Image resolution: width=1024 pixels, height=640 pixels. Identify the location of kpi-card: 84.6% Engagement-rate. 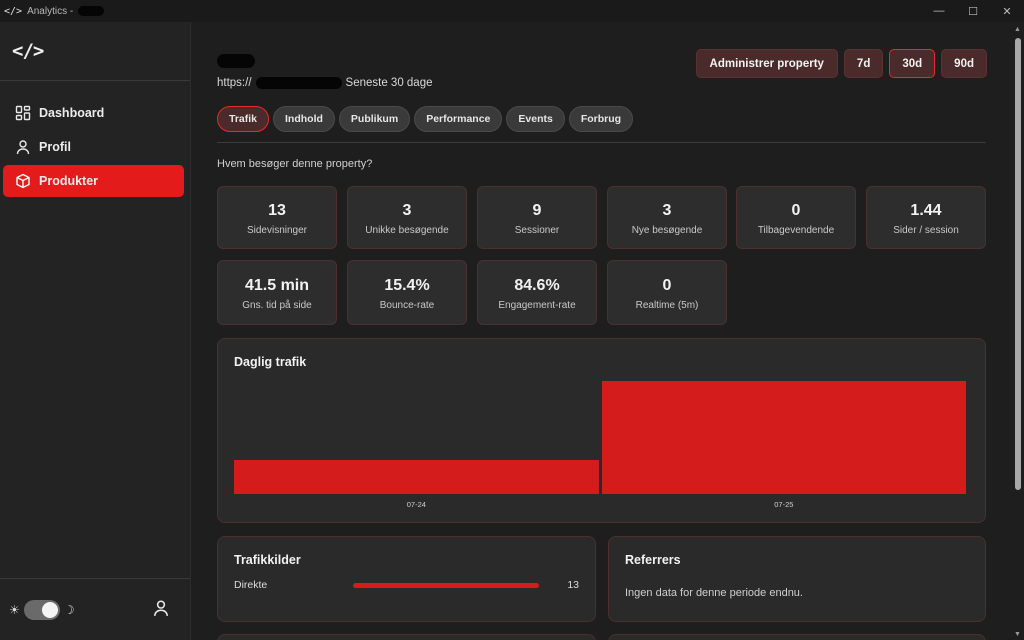
(537, 292).